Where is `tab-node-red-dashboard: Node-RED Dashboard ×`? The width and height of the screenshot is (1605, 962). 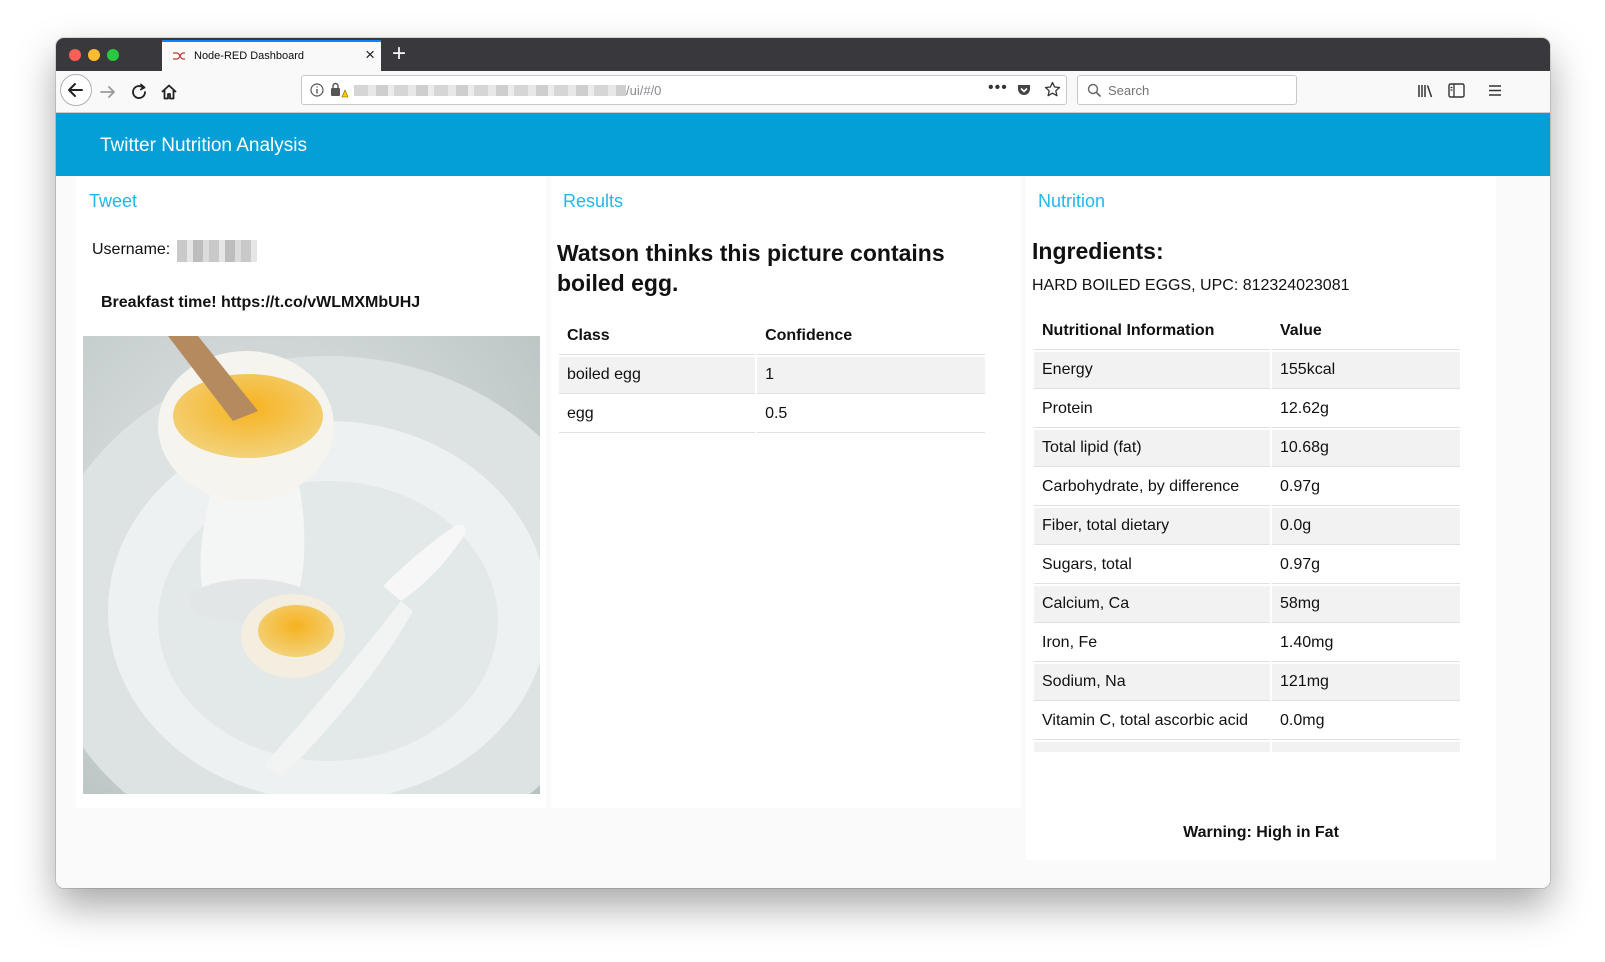 tab-node-red-dashboard: Node-RED Dashboard × is located at coordinates (271, 55).